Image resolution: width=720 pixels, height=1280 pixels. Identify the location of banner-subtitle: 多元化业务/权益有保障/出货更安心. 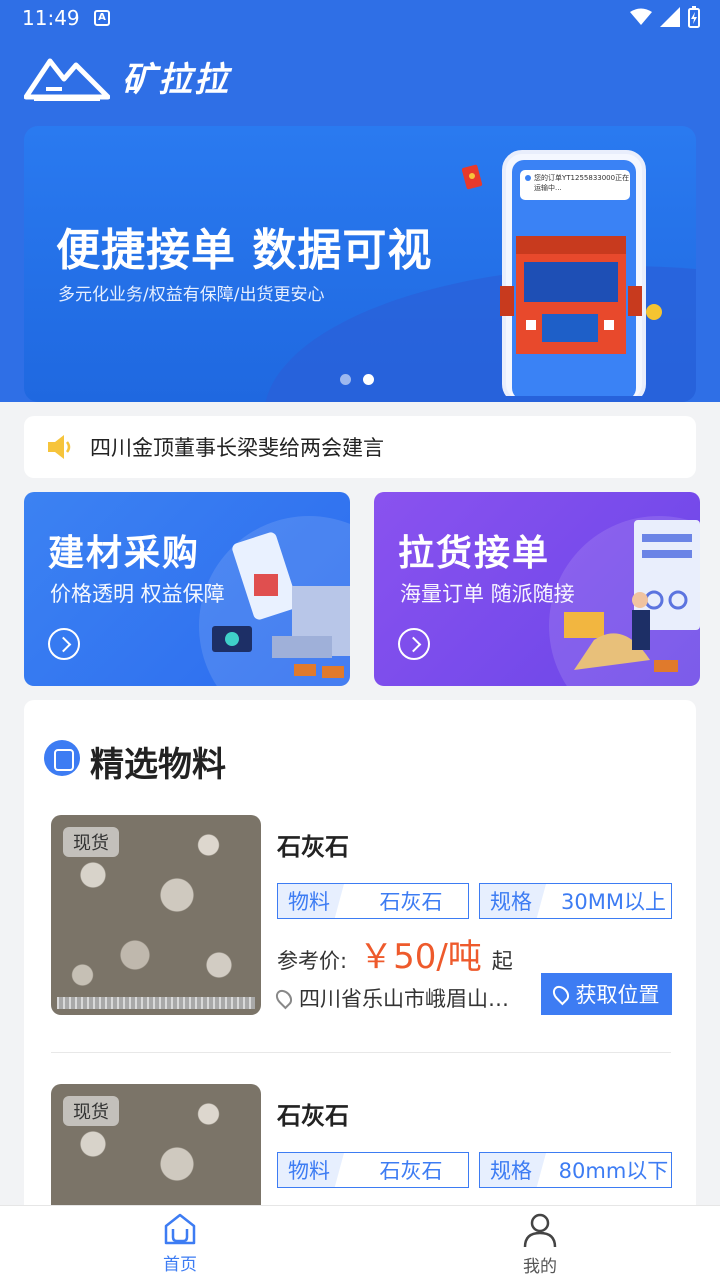
(191, 295).